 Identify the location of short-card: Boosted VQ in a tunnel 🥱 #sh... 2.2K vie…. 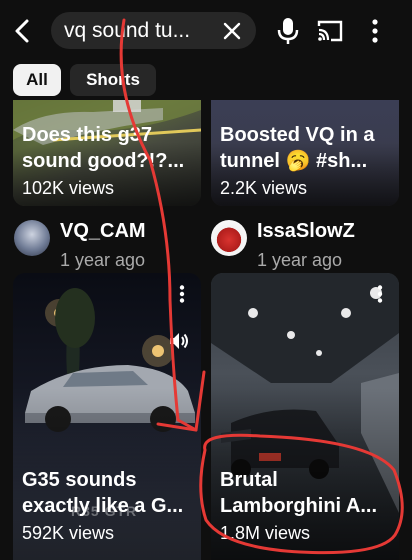
(305, 153).